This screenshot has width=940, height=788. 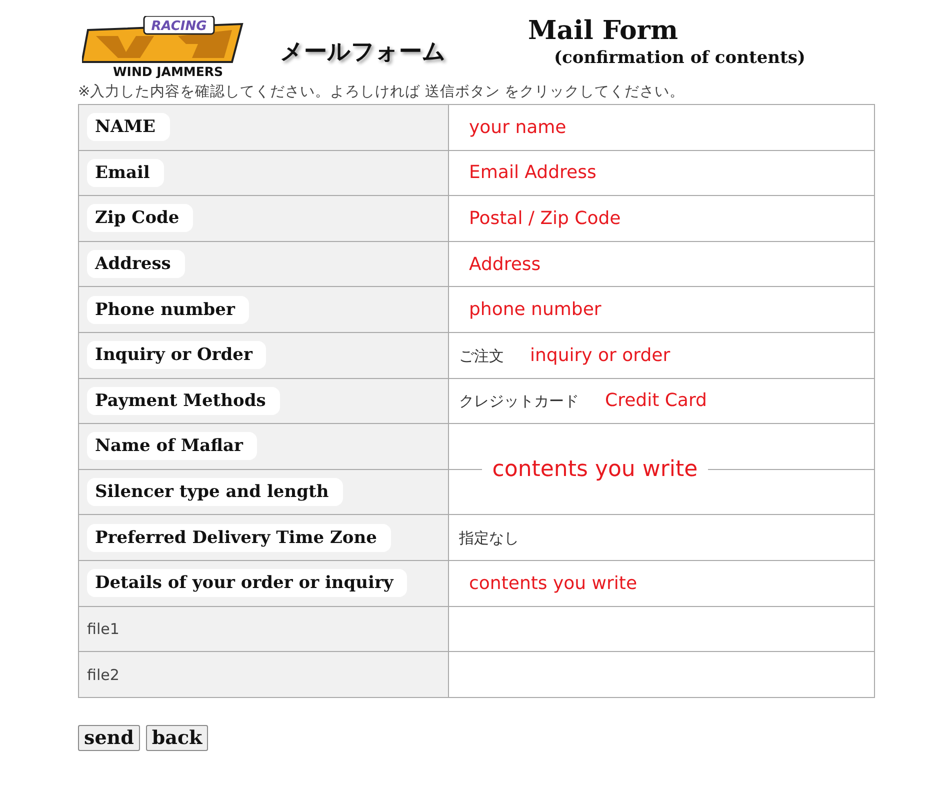 I want to click on annotation-text: your name, so click(x=517, y=127).